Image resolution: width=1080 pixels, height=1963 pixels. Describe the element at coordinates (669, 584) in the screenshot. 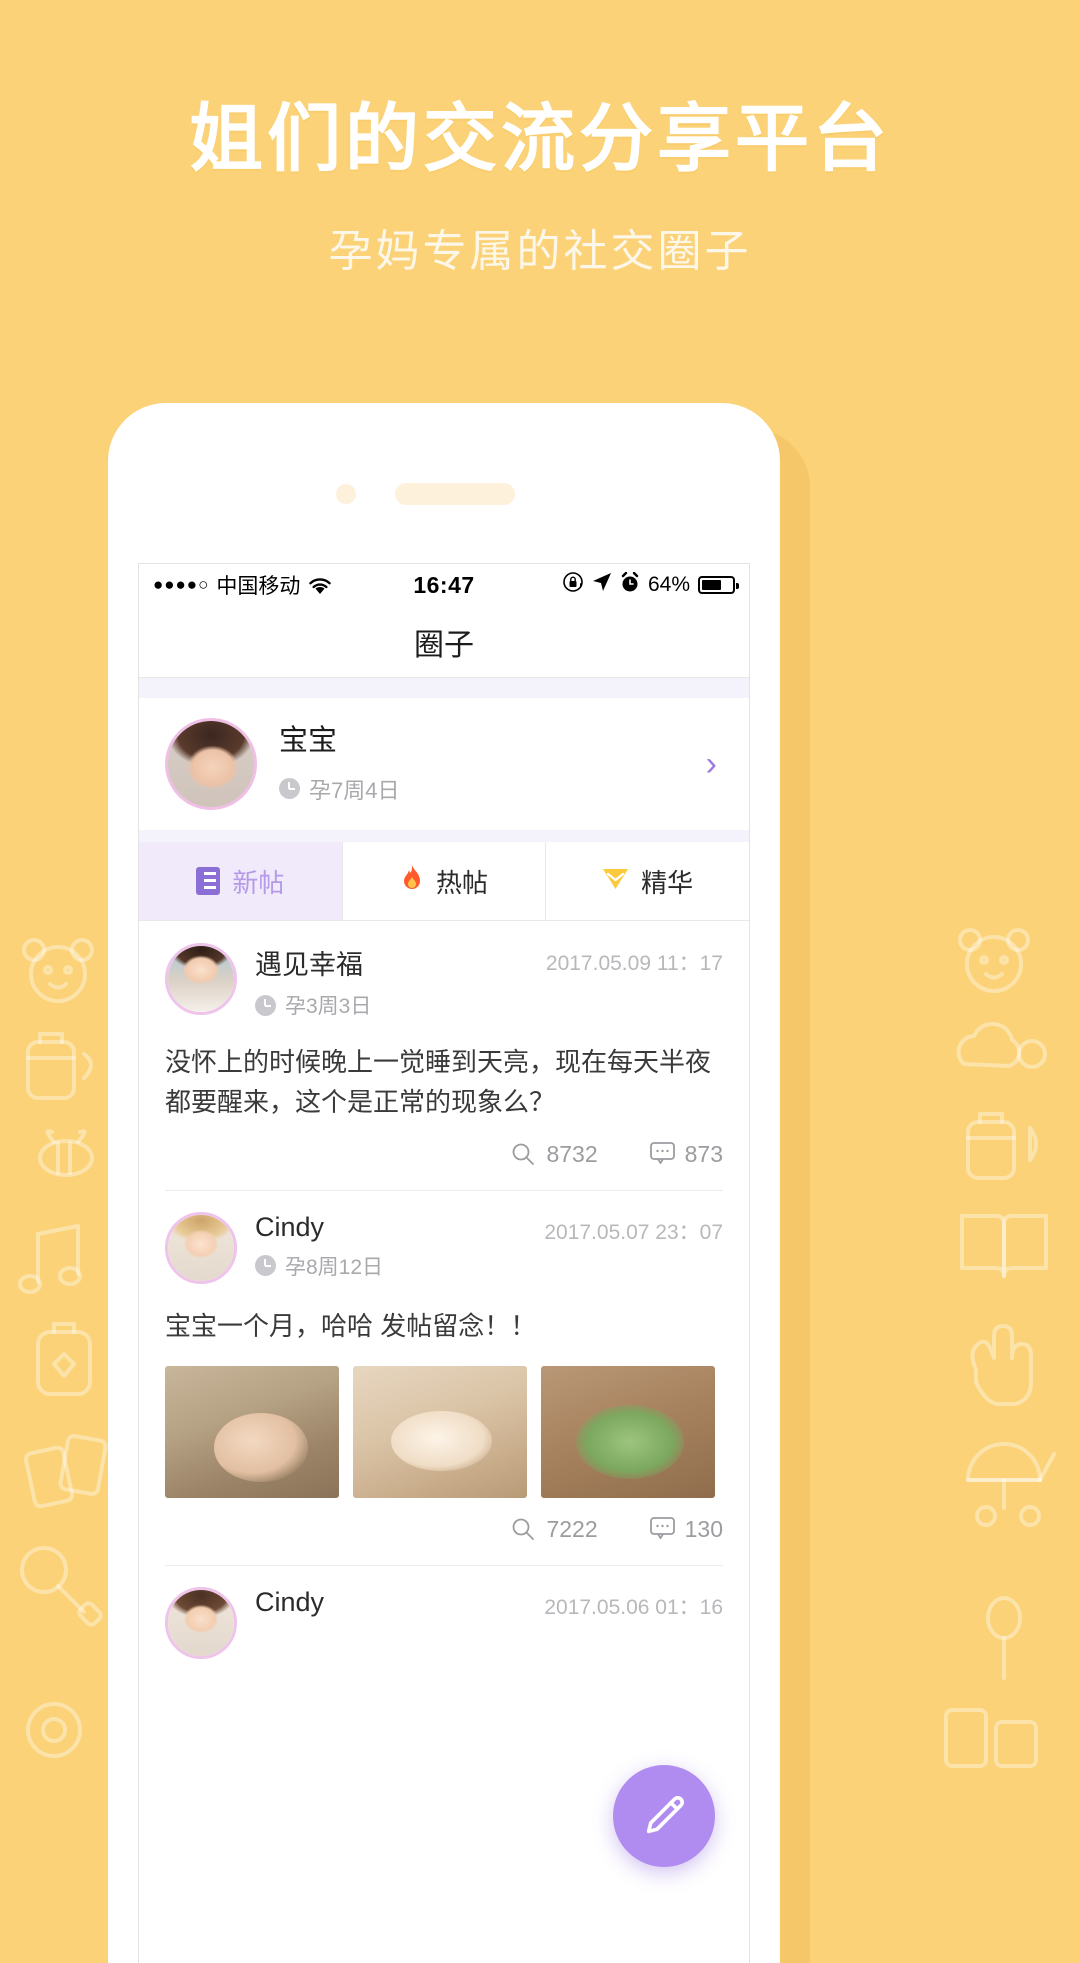

I see `battery-percent-label: 64%` at that location.